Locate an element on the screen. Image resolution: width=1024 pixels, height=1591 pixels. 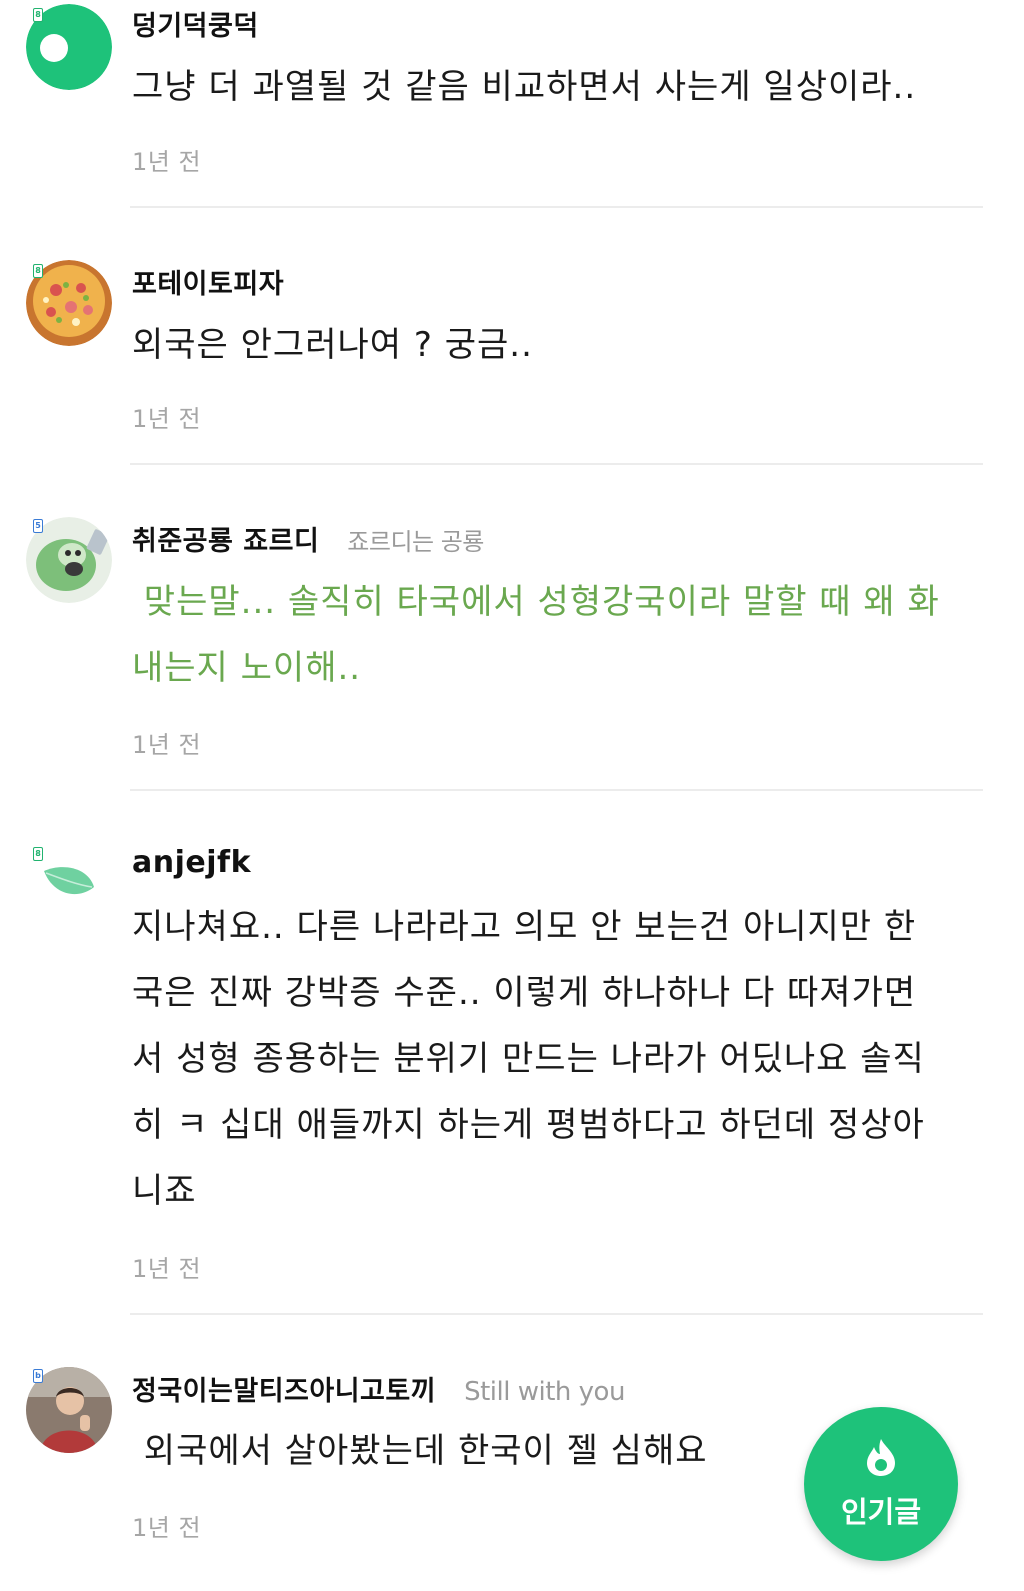
level-badge: 5 is located at coordinates (38, 526).